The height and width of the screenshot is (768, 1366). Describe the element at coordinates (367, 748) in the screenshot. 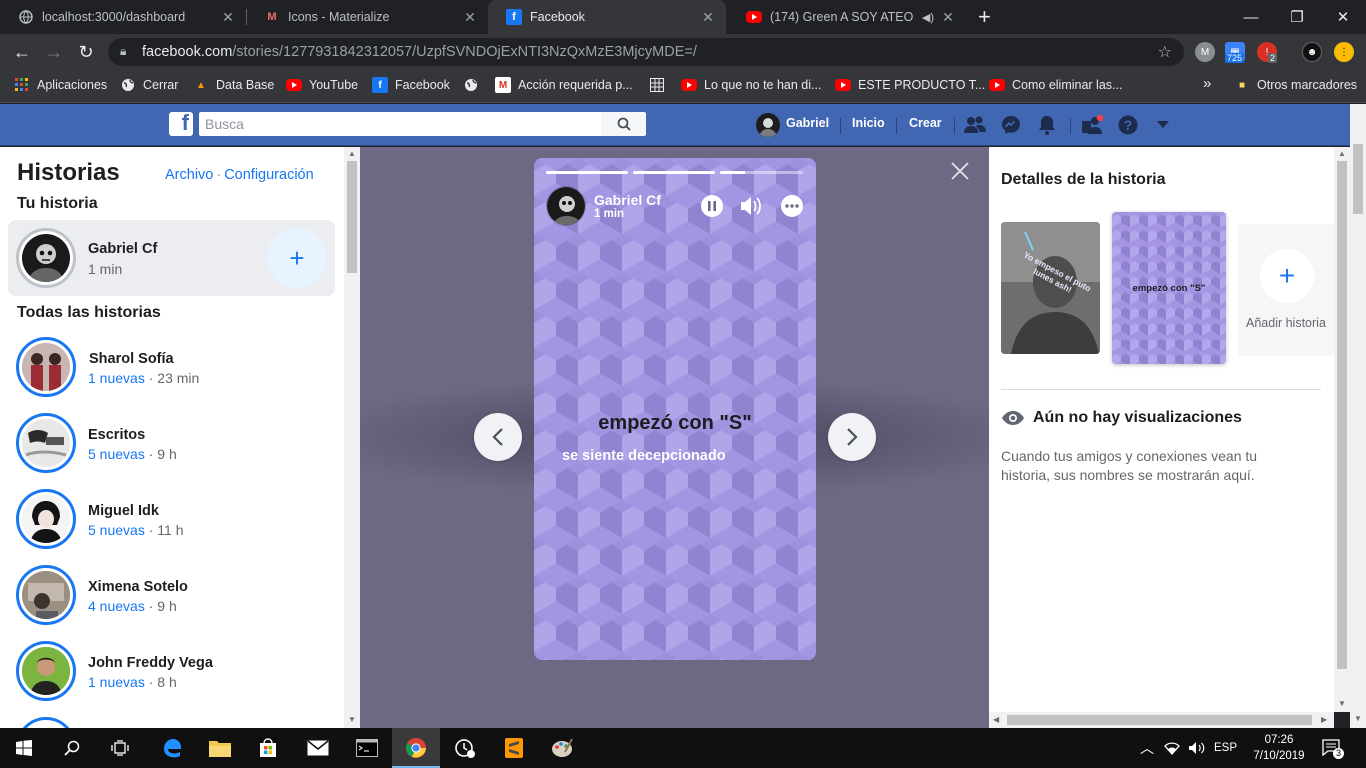

I see `terminal-button` at that location.